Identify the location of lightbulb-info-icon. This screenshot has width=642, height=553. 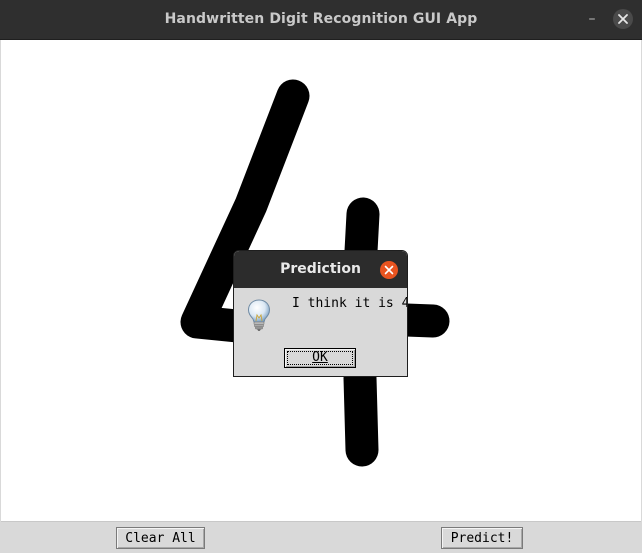
(259, 315).